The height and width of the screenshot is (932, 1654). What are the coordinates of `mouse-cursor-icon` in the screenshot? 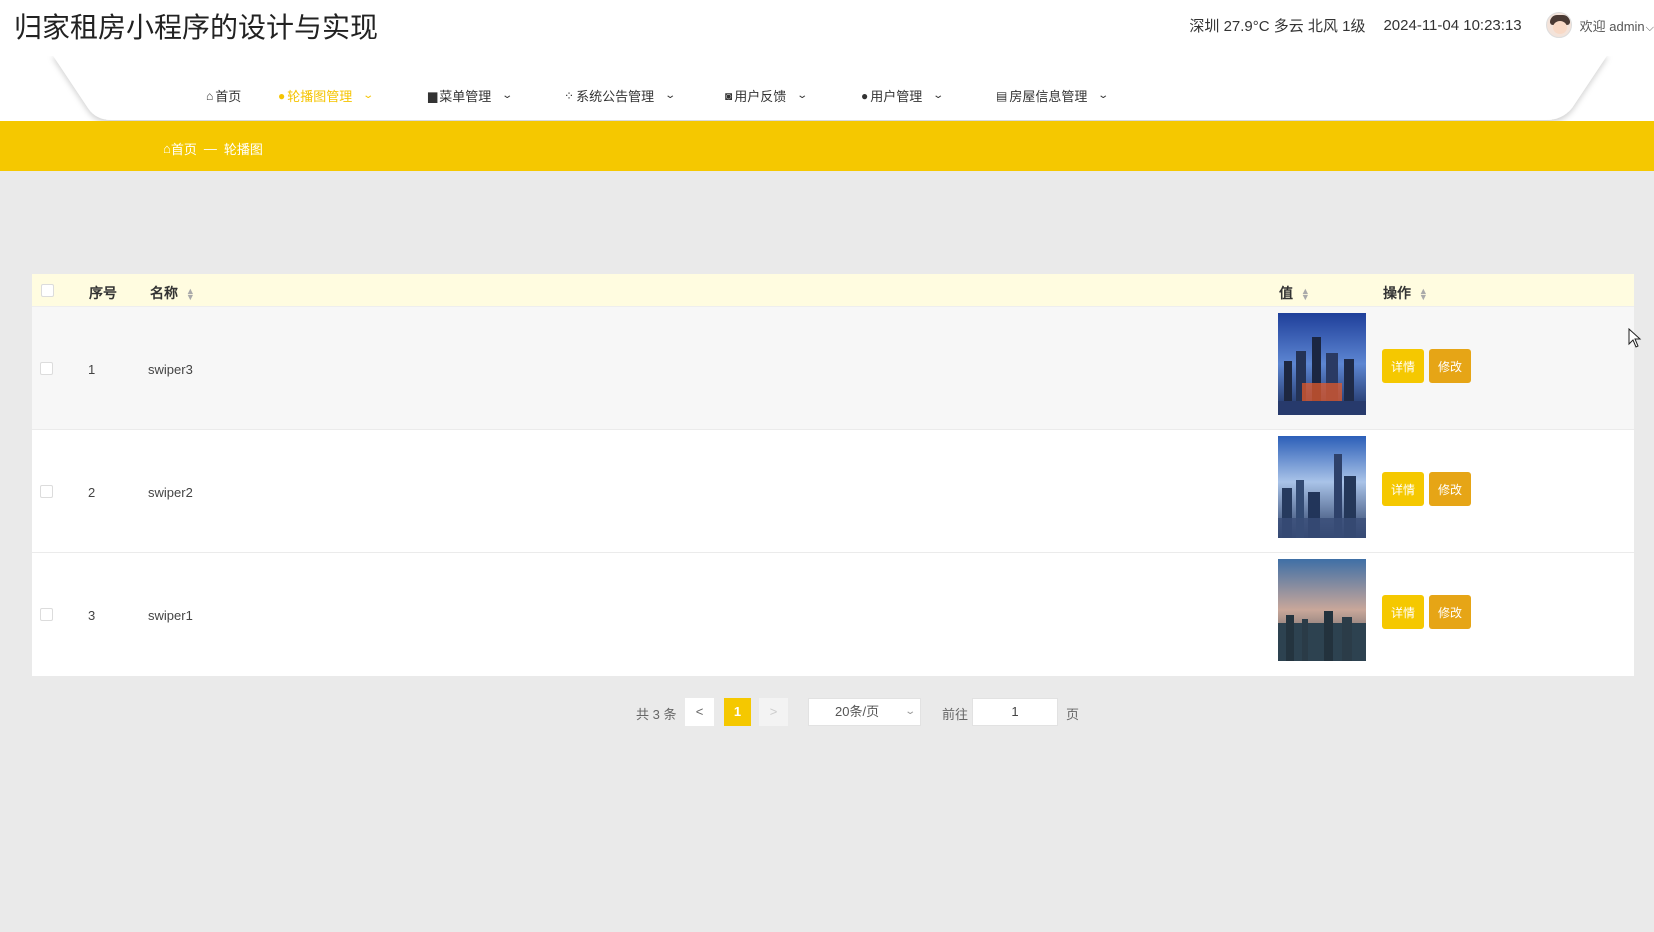 It's located at (1635, 338).